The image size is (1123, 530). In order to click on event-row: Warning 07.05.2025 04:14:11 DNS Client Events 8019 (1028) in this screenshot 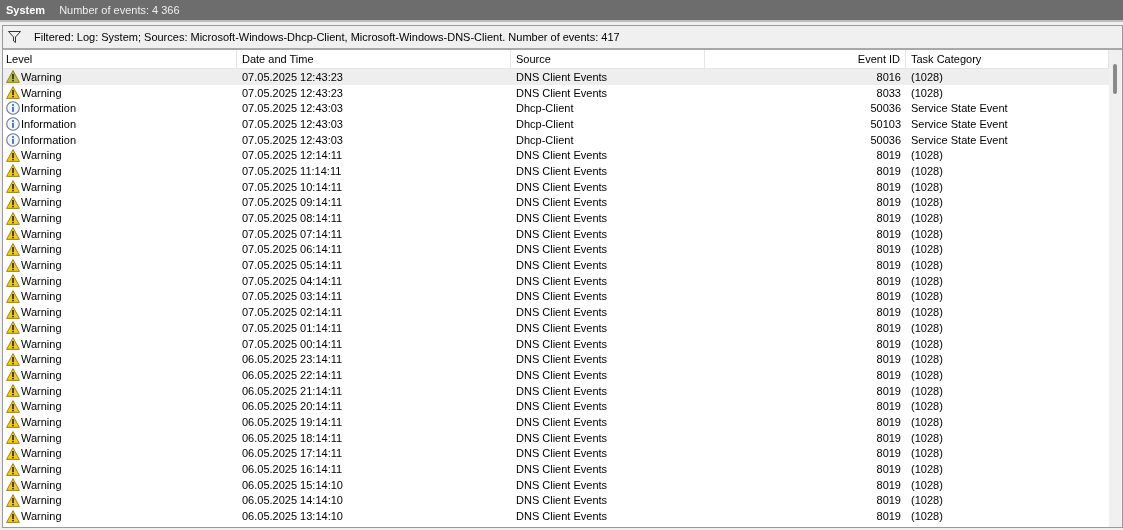, I will do `click(556, 280)`.